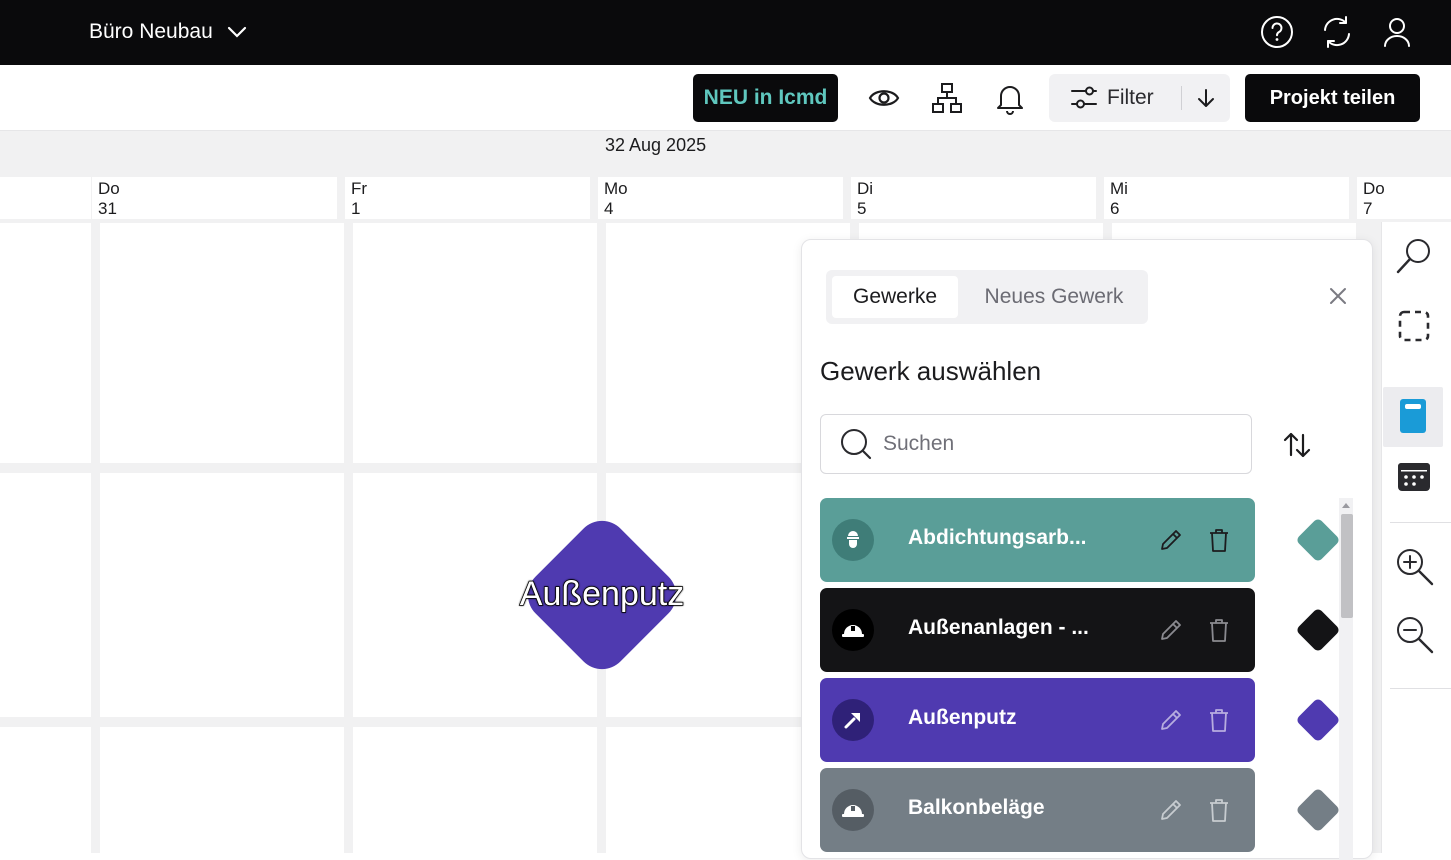 The width and height of the screenshot is (1451, 860). What do you see at coordinates (1084, 97) in the screenshot?
I see `filter-icon` at bounding box center [1084, 97].